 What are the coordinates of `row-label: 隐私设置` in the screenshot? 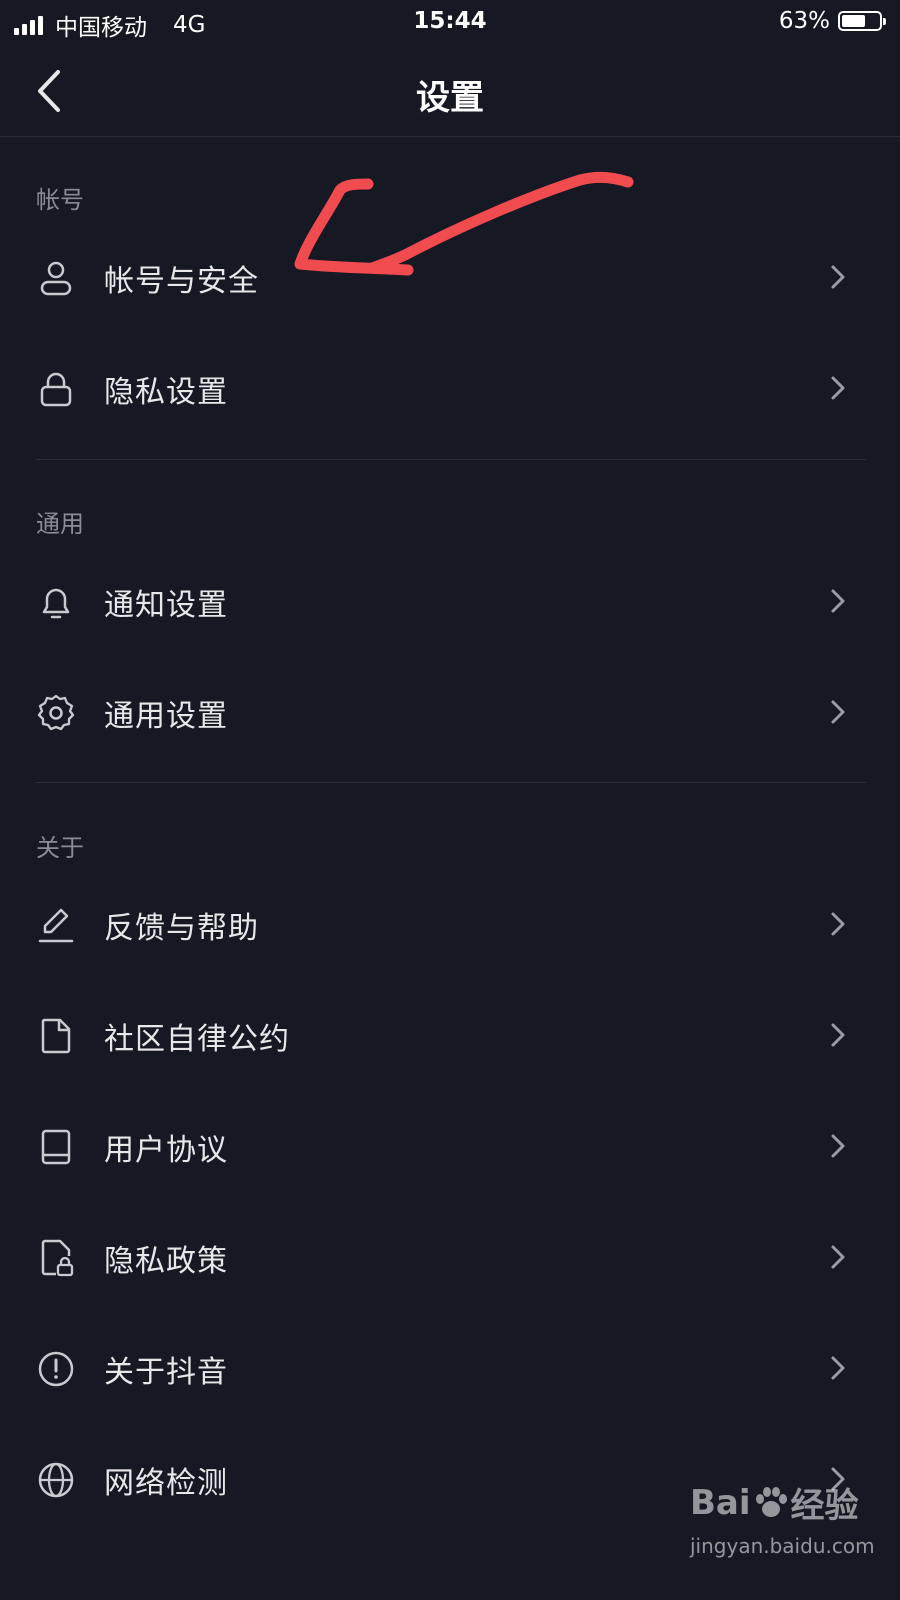 It's located at (166, 392).